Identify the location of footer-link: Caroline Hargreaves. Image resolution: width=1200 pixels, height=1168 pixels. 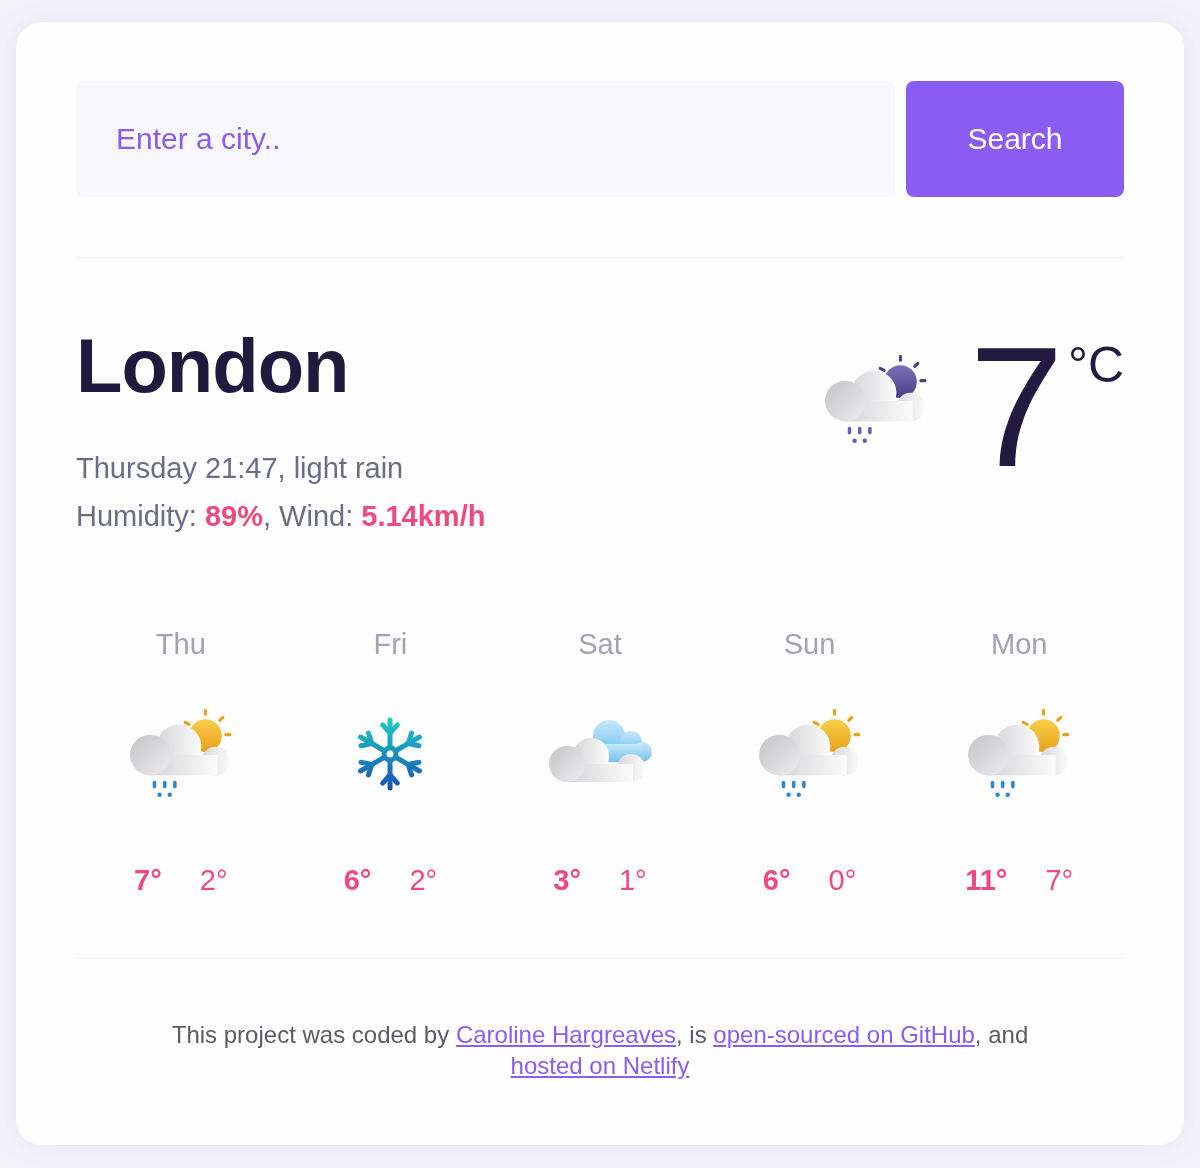
(565, 1034).